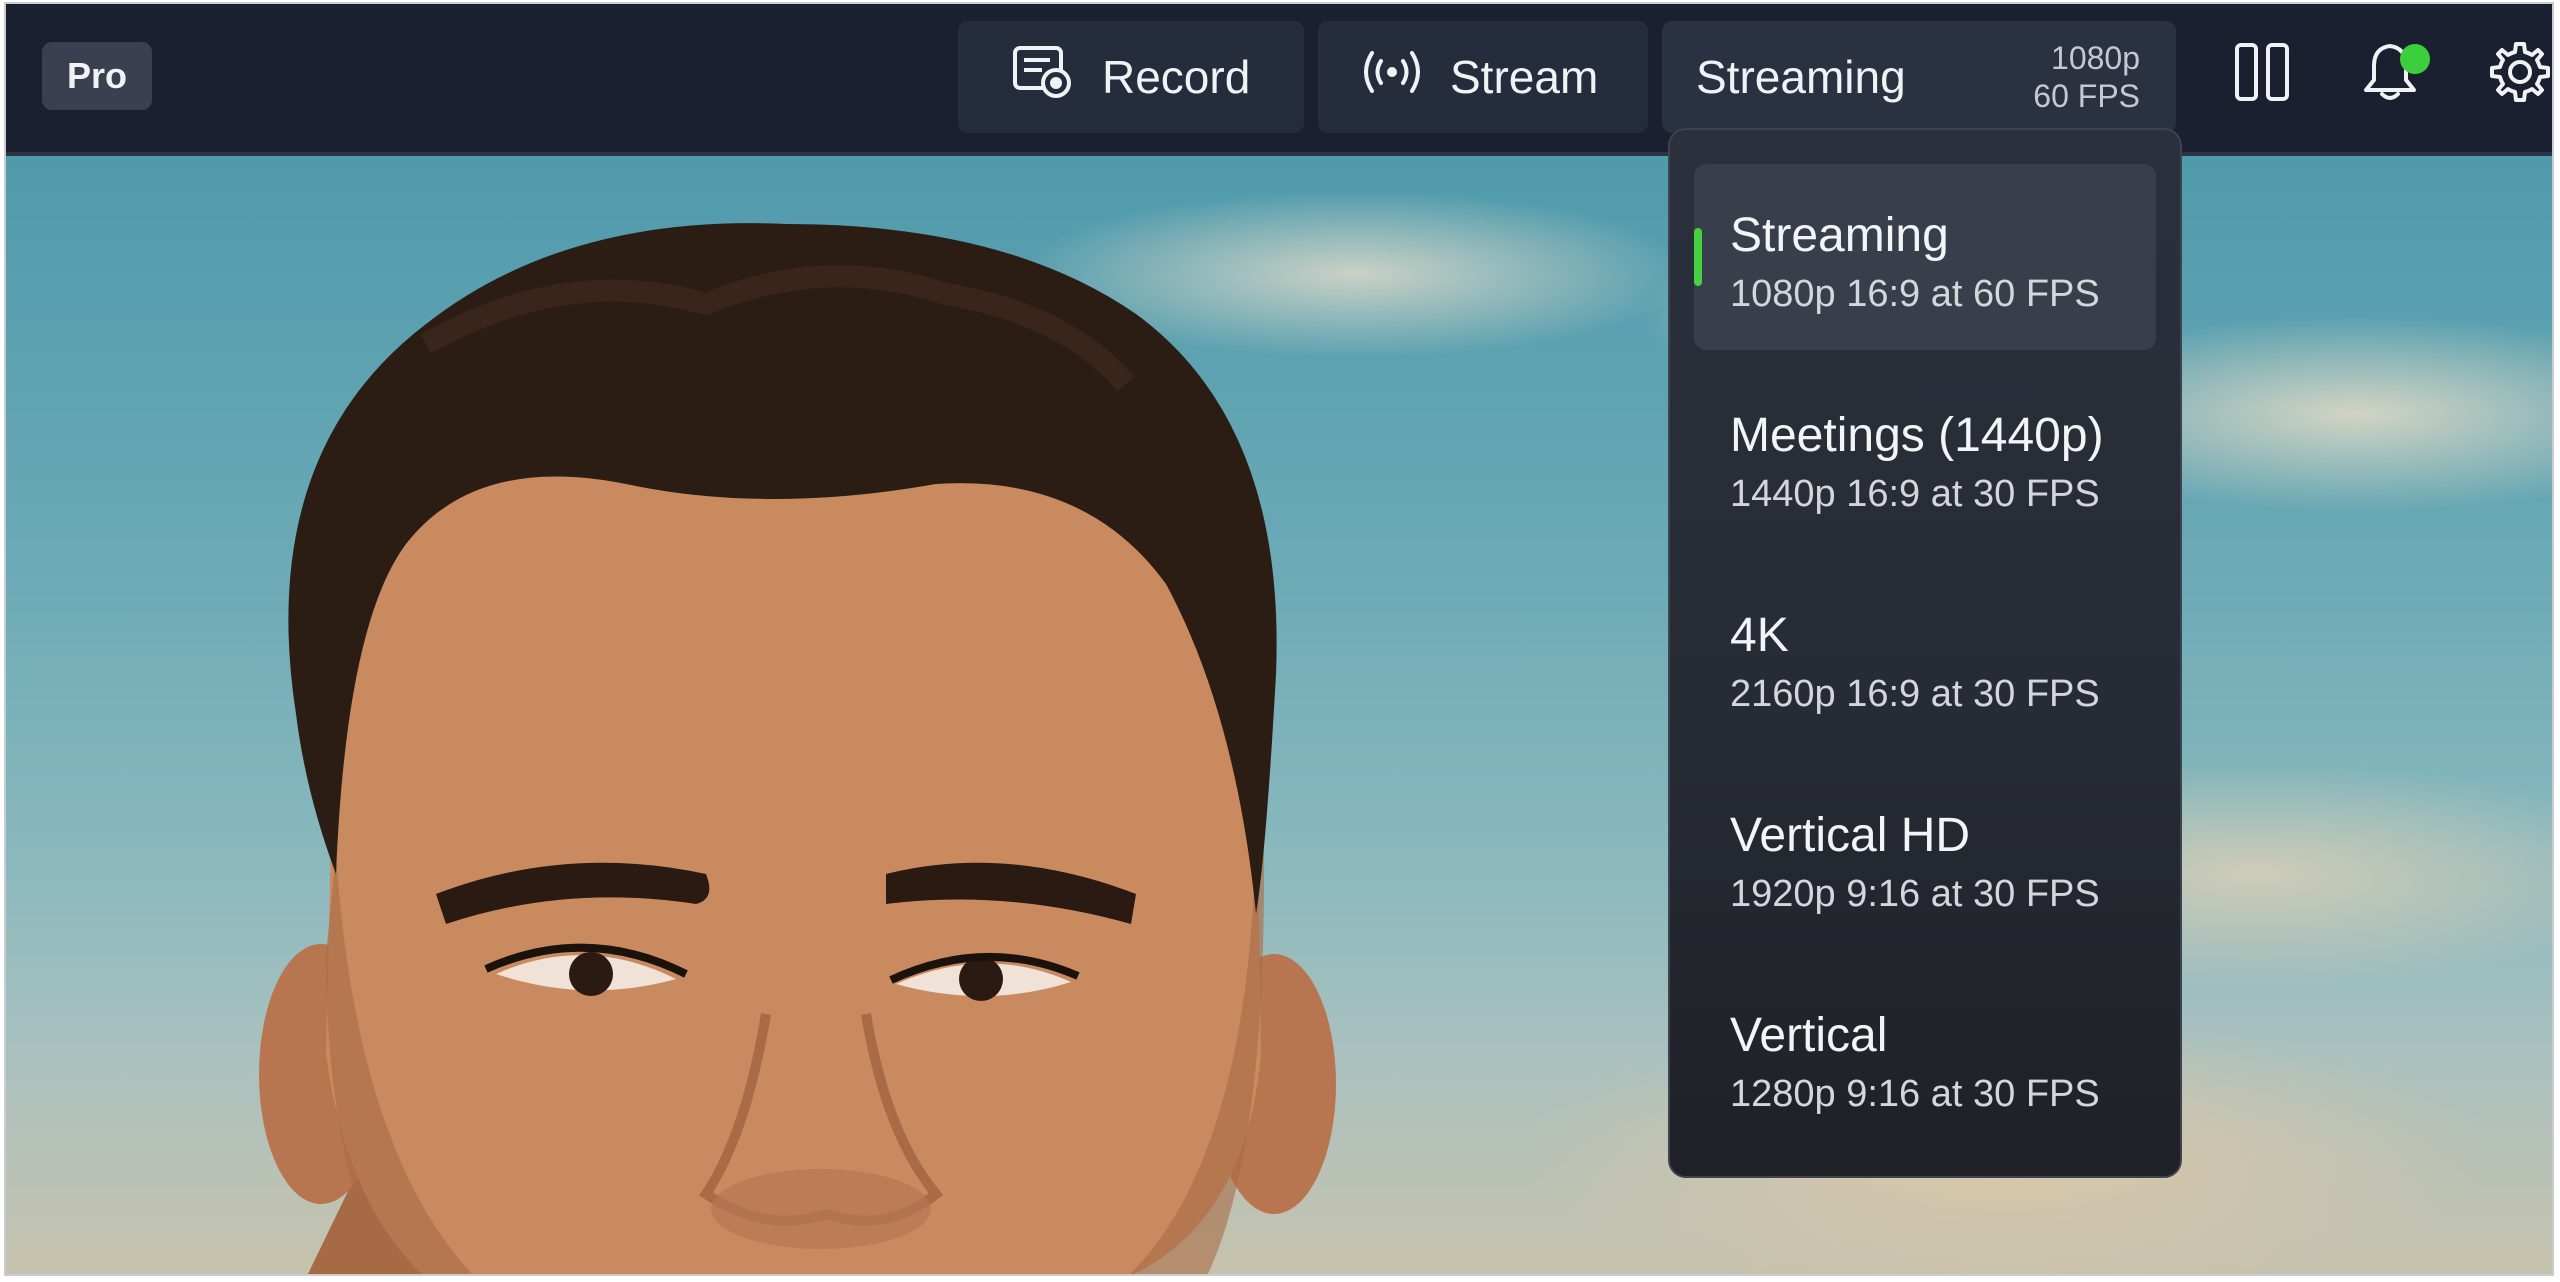  I want to click on preset-option-title: Vertical HD, so click(1850, 835).